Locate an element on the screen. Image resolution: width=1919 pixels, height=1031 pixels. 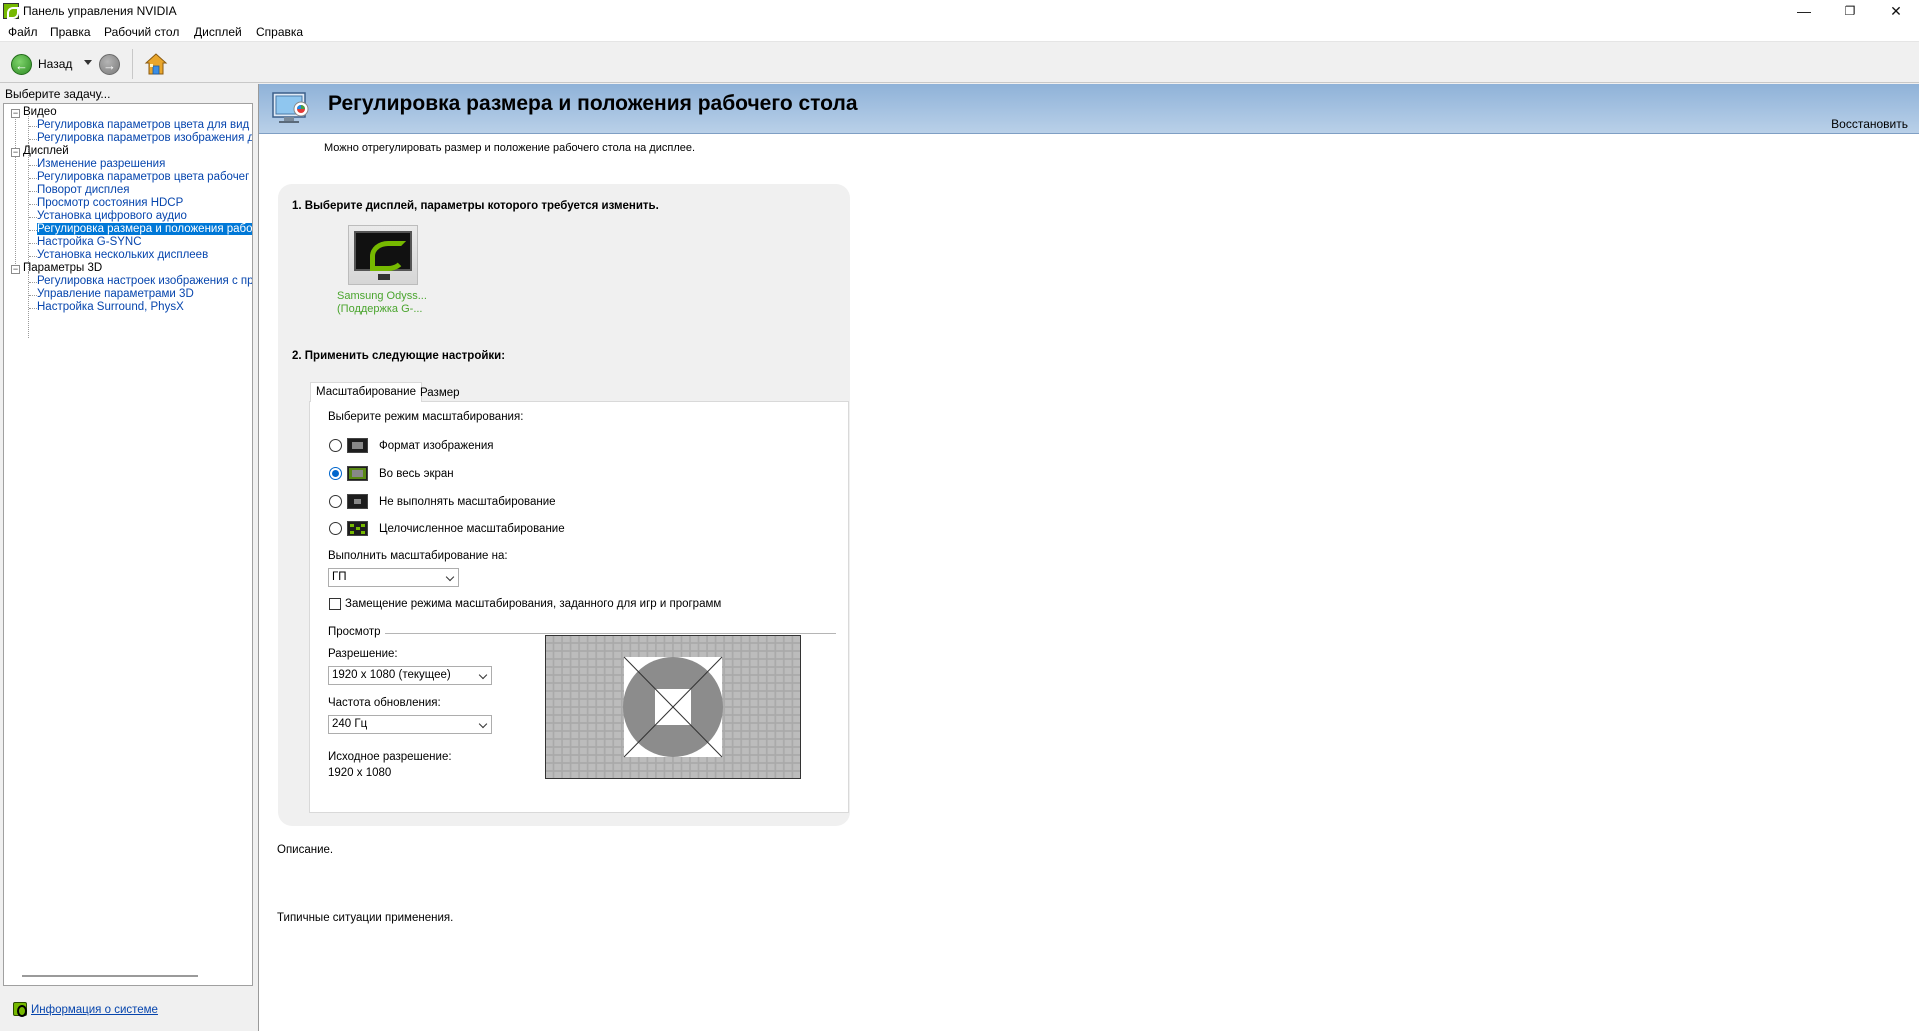
system-info-link: Информация о системе is located at coordinates (94, 1010).